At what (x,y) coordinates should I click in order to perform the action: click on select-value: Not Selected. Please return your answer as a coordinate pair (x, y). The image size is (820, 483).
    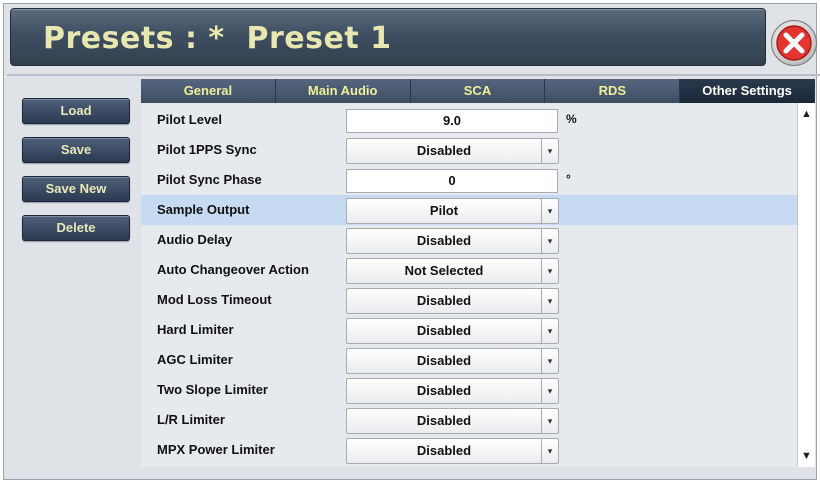
    Looking at the image, I should click on (444, 270).